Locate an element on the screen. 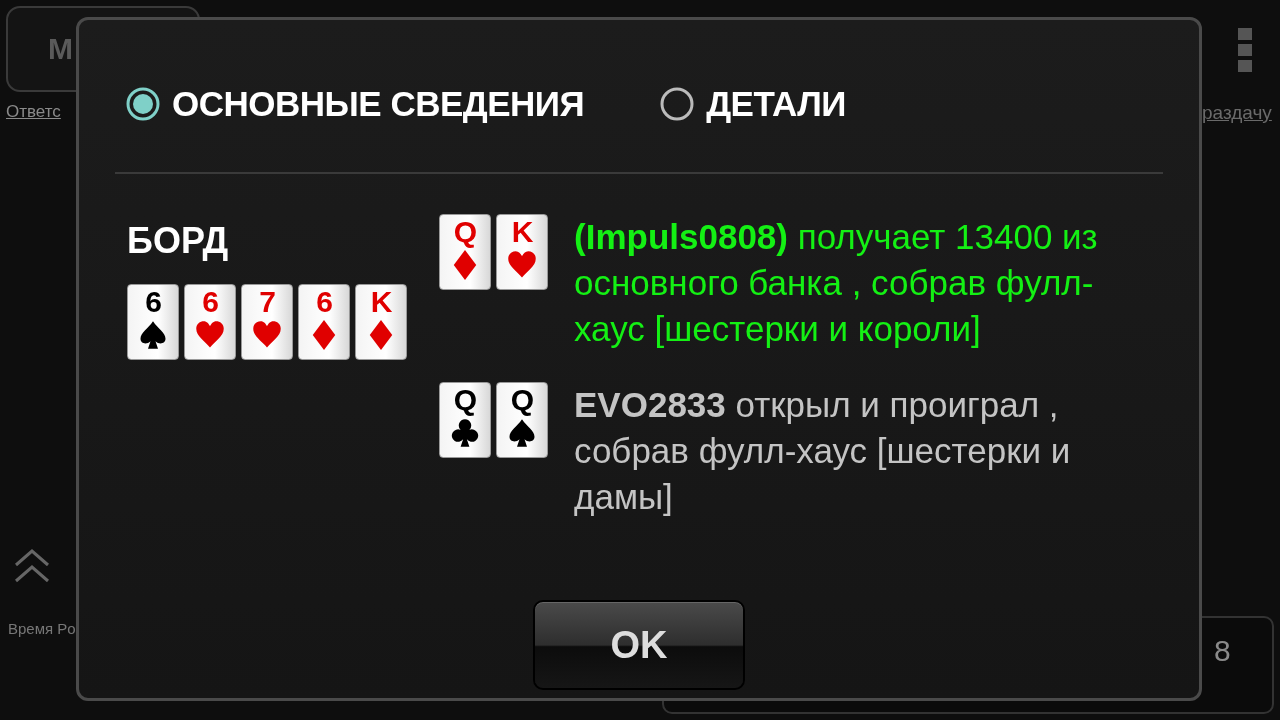 This screenshot has width=1280, height=720. link: Ответс is located at coordinates (33, 112).